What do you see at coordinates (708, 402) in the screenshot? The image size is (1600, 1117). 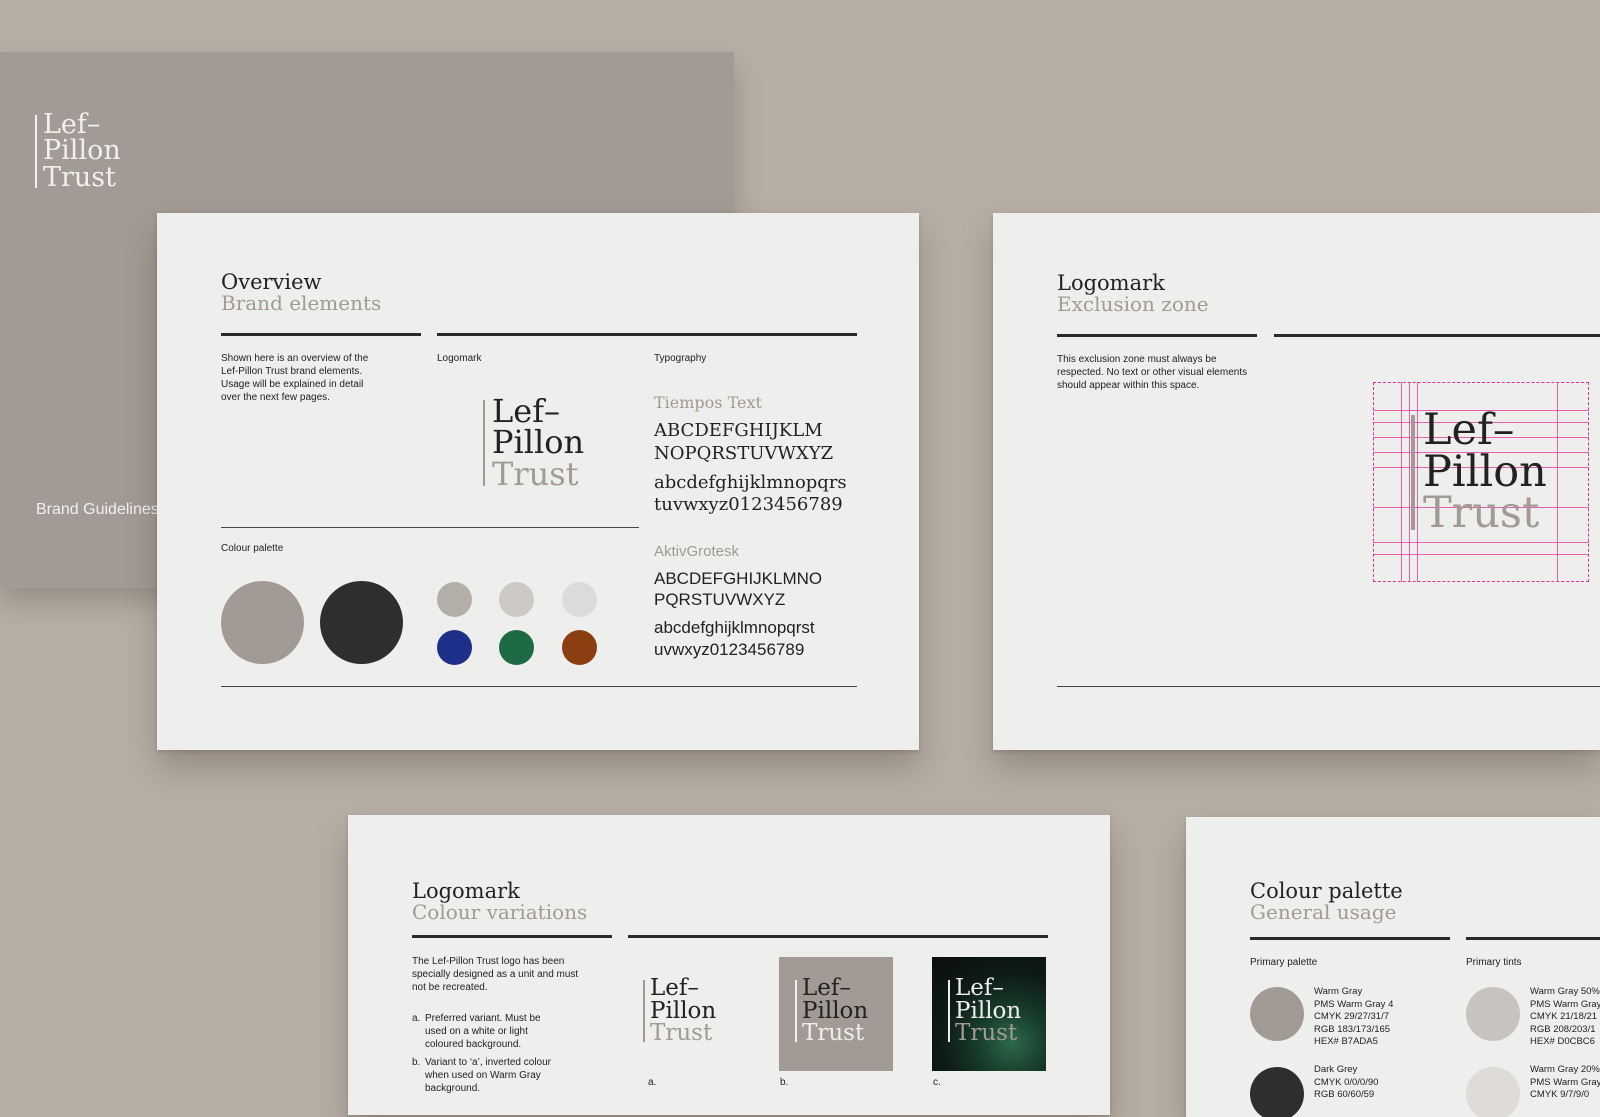 I see `serif-font-name: Tiempos Text` at bounding box center [708, 402].